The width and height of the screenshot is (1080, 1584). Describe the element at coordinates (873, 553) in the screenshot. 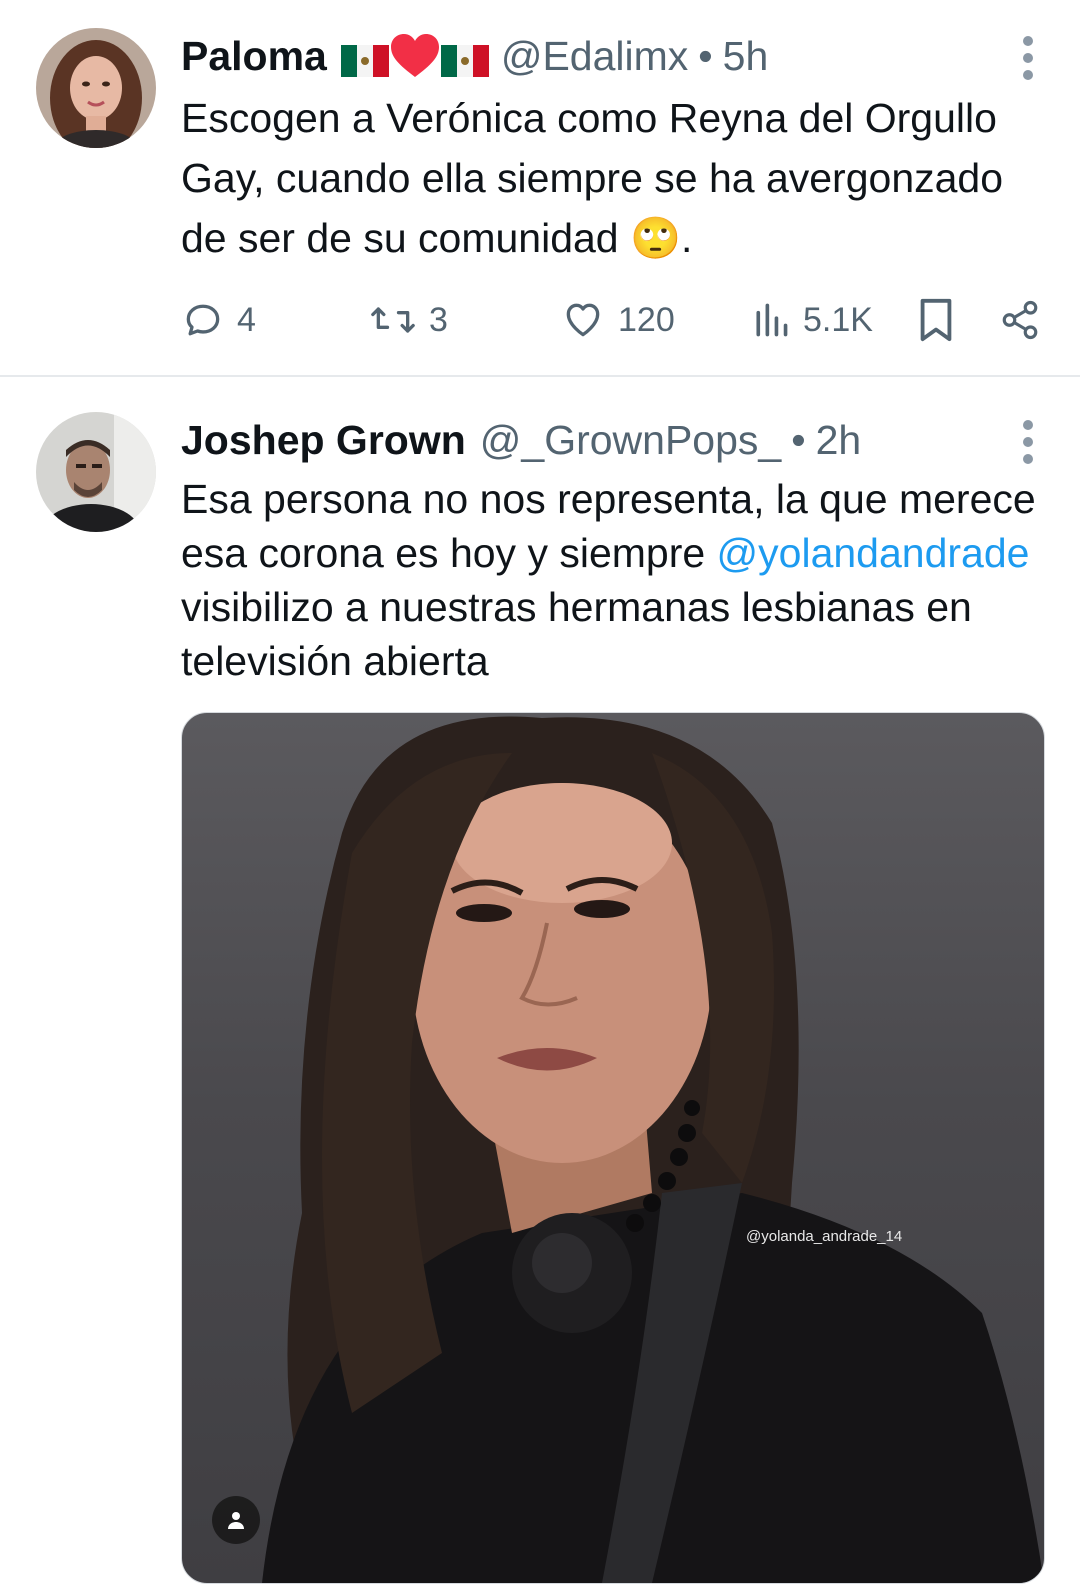

I see `mention-link: @yolandandrade` at that location.